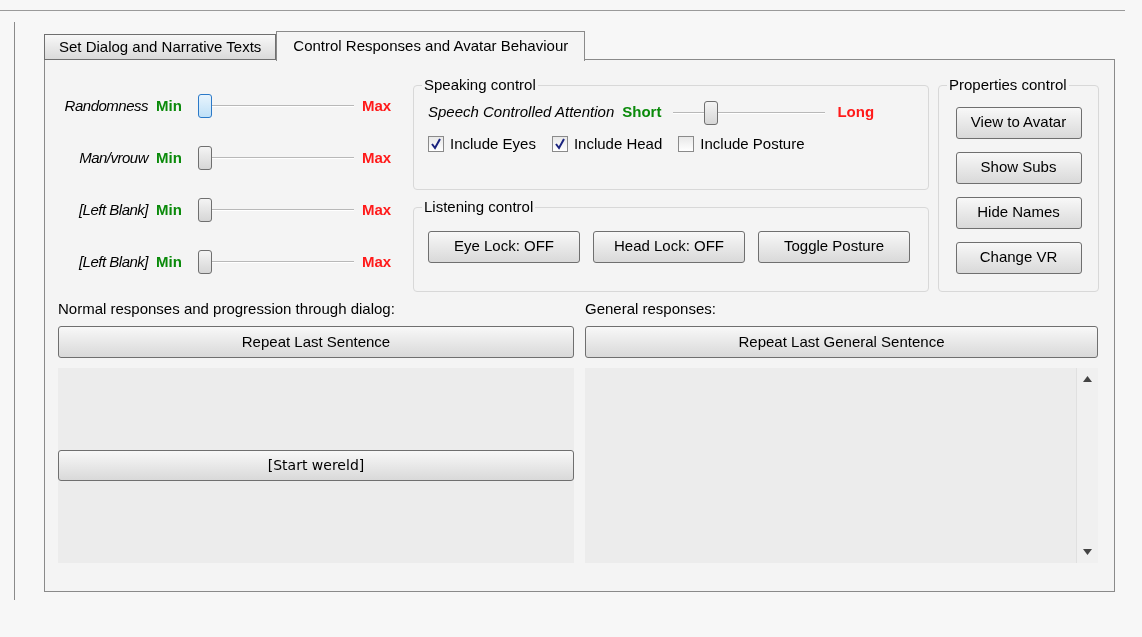 The width and height of the screenshot is (1142, 637). Describe the element at coordinates (431, 46) in the screenshot. I see `tab: Control Responses and Avatar Behaviour` at that location.